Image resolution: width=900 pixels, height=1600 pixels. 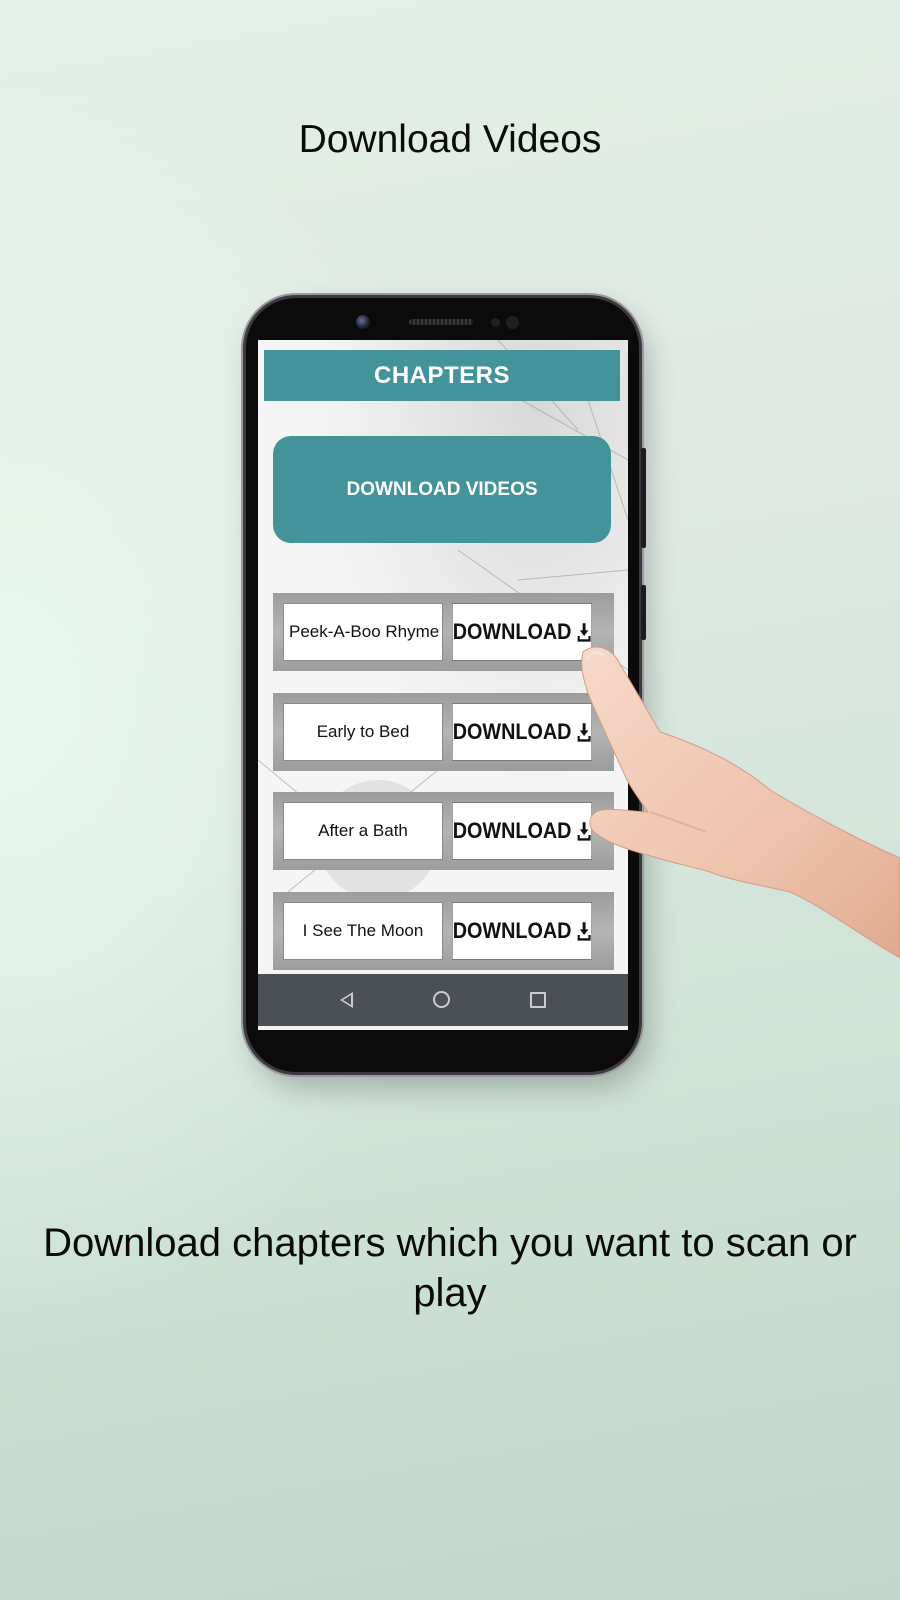 I want to click on download-button-i-see-the-moon: DOWNLOAD, so click(x=522, y=931).